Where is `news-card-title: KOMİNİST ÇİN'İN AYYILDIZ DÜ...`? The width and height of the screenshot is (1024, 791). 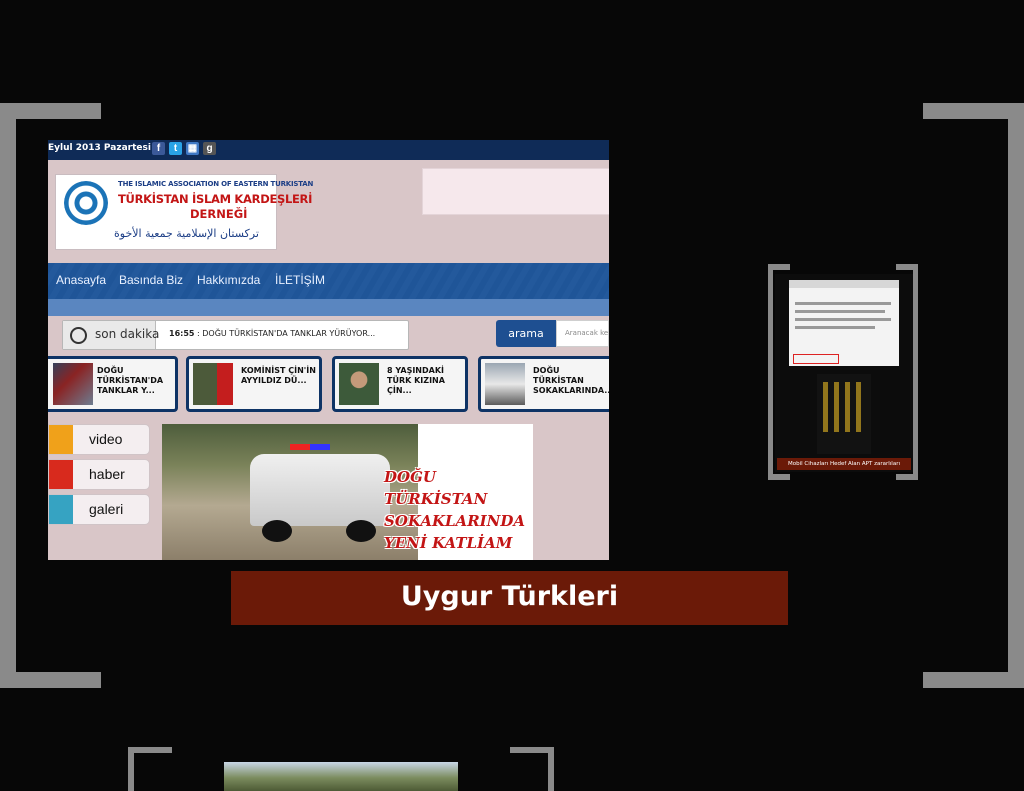
news-card-title: KOMİNİST ÇİN'İN AYYILDIZ DÜ... is located at coordinates (278, 375).